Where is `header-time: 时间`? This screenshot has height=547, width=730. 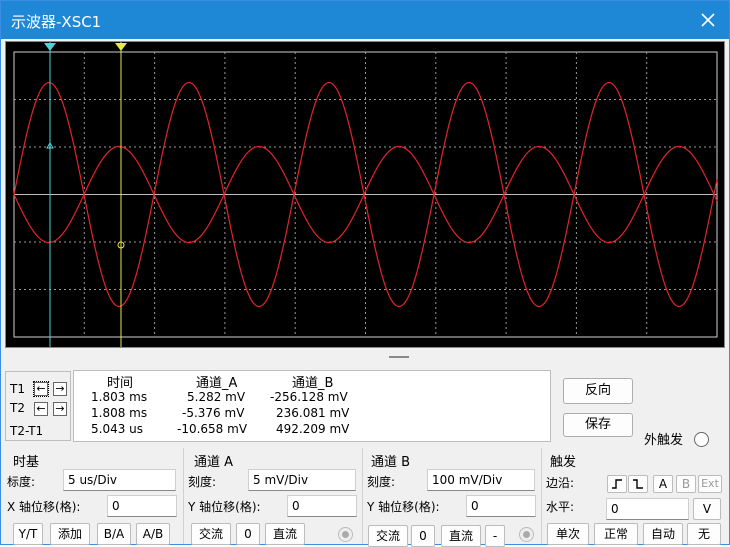 header-time: 时间 is located at coordinates (120, 383).